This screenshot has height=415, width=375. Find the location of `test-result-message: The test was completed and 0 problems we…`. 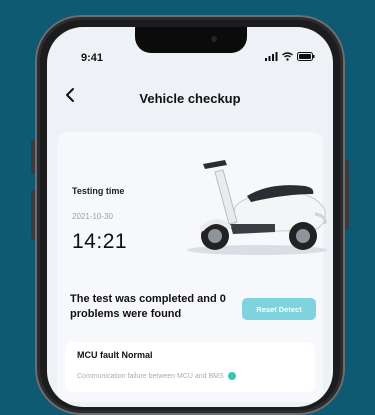

test-result-message: The test was completed and 0 problems we… is located at coordinates (148, 306).